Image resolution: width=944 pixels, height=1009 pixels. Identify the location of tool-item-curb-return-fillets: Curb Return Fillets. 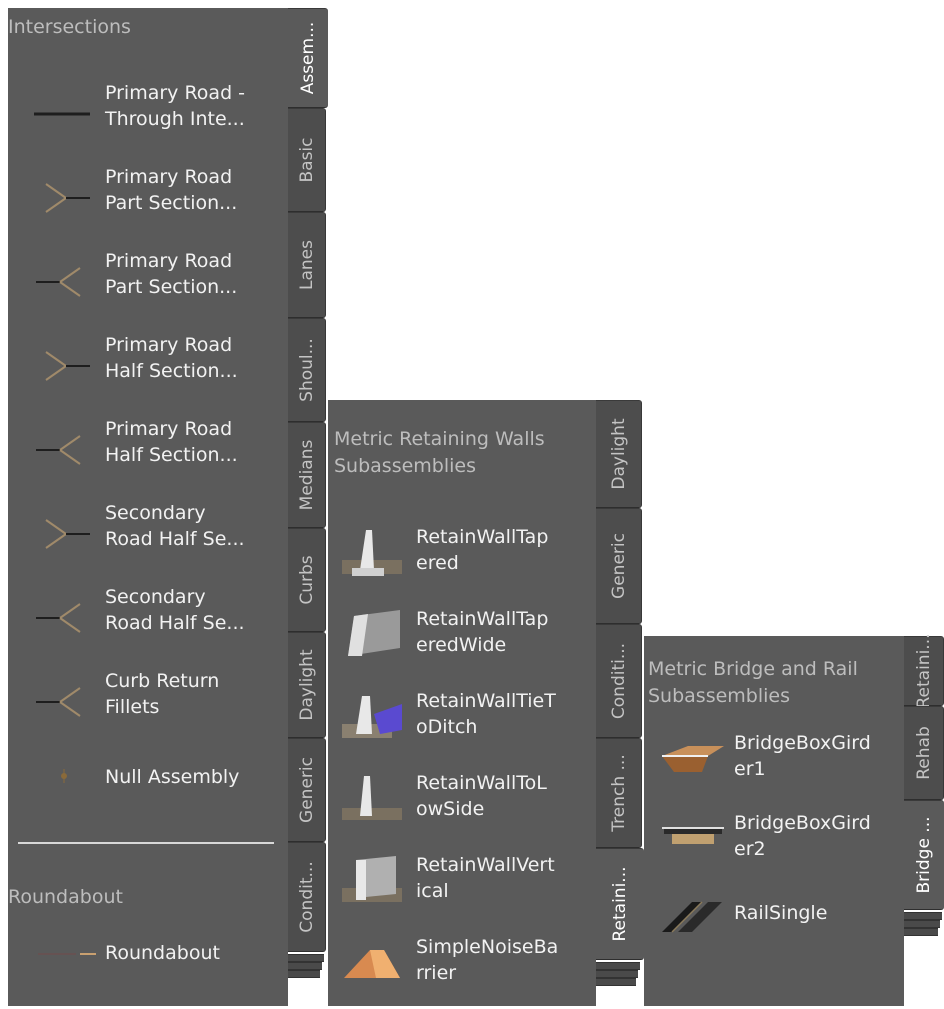
(148, 708).